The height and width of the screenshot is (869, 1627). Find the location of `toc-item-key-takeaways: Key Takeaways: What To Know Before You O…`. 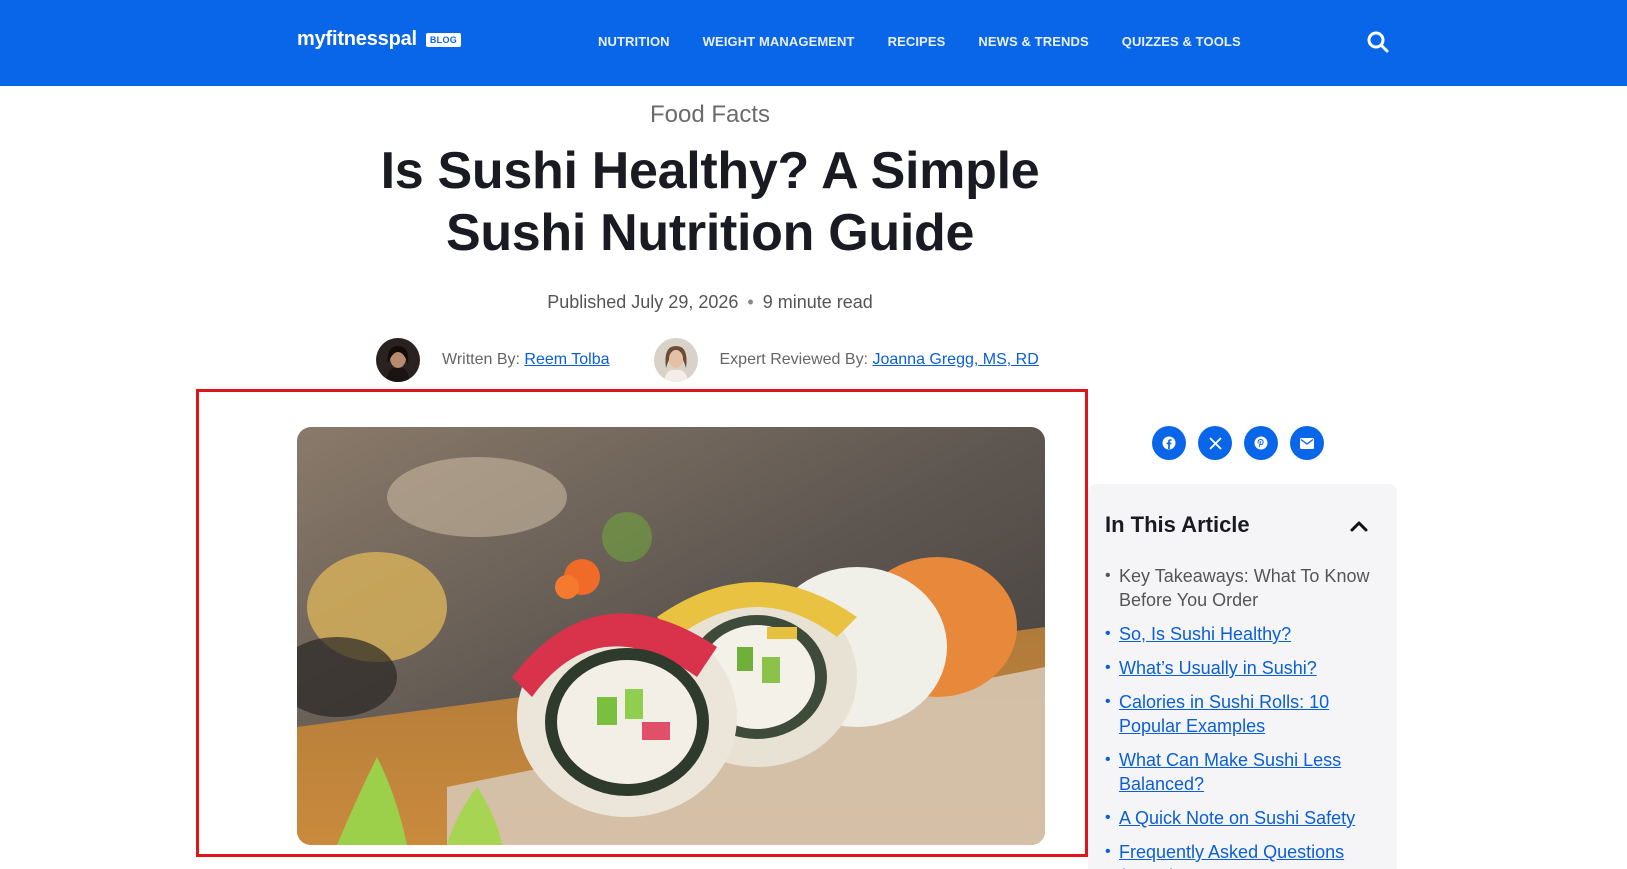

toc-item-key-takeaways: Key Takeaways: What To Know Before You O… is located at coordinates (1240, 588).